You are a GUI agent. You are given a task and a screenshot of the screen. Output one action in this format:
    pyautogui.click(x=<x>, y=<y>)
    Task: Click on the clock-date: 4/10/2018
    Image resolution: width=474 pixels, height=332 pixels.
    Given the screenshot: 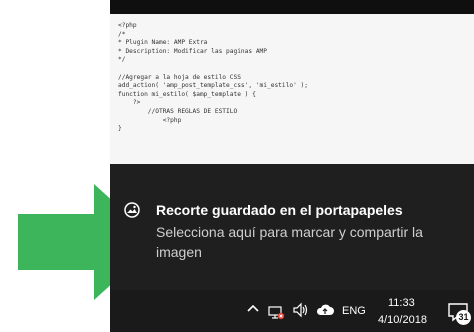 What is the action you would take?
    pyautogui.click(x=402, y=320)
    